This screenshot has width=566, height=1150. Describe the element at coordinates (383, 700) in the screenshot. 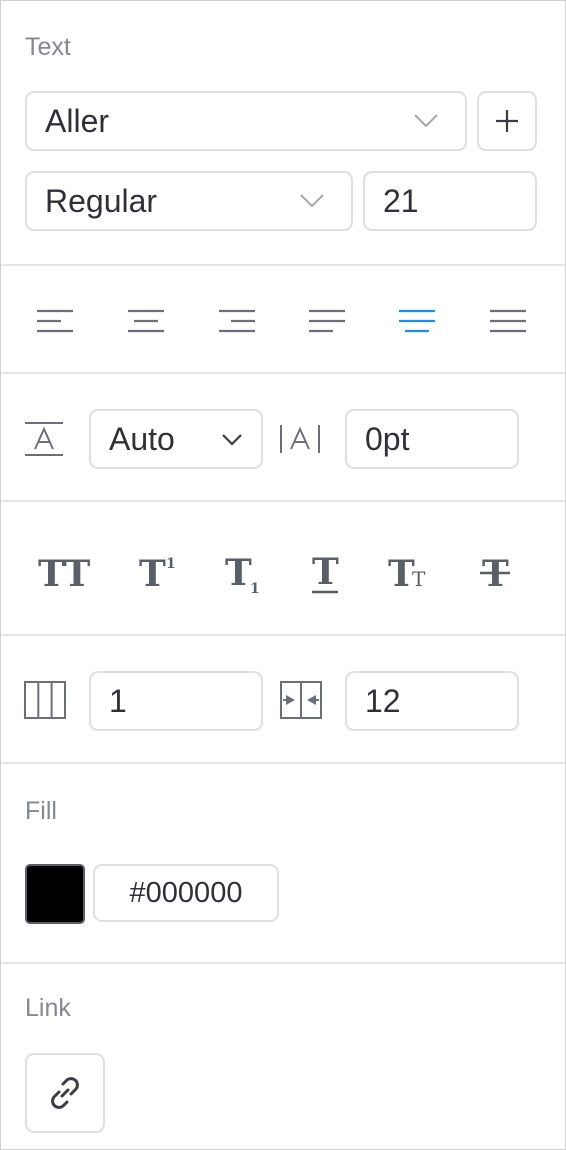

I see `column-gutter-value: 12` at that location.